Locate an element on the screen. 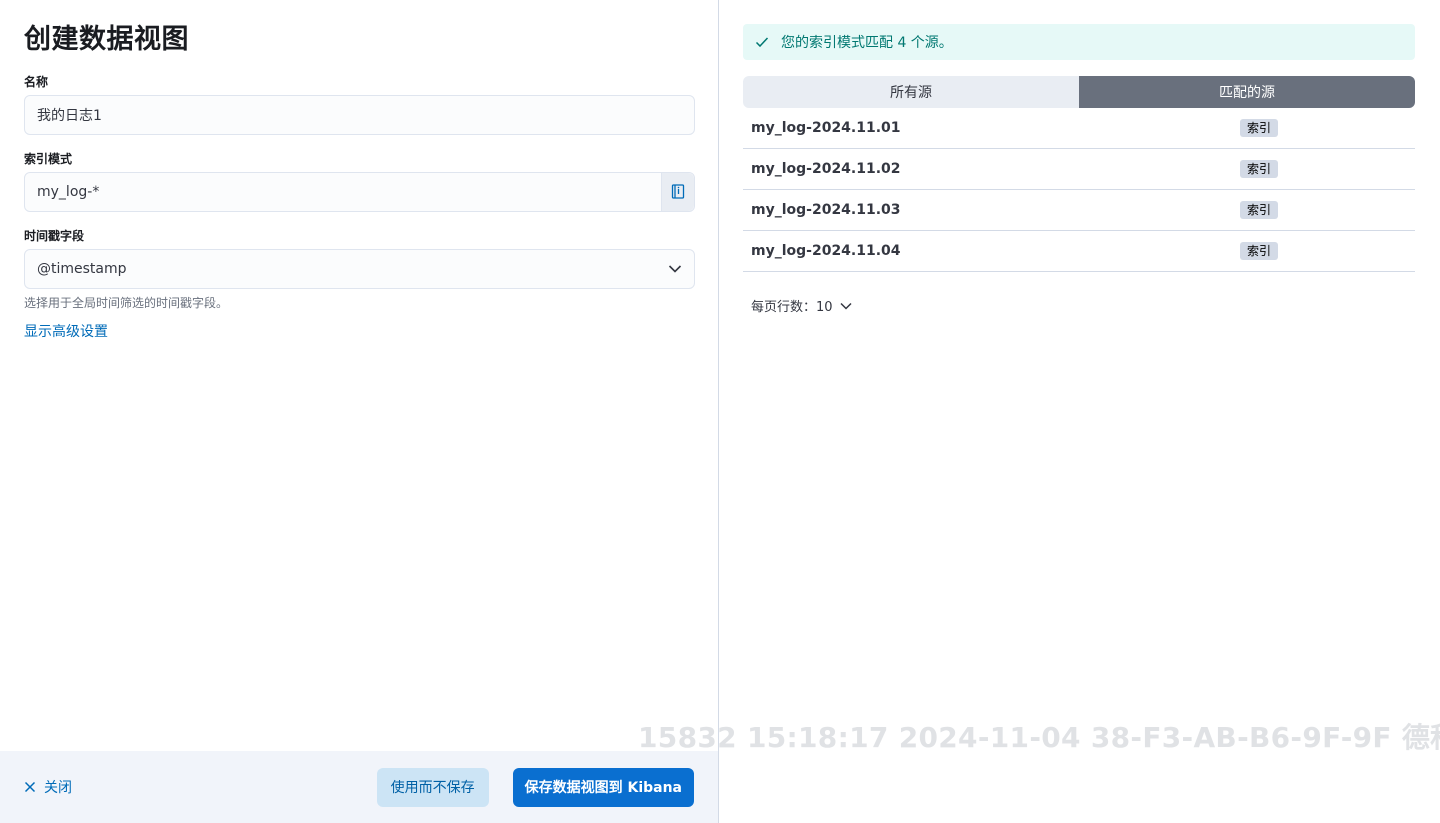  name-input is located at coordinates (359, 115).